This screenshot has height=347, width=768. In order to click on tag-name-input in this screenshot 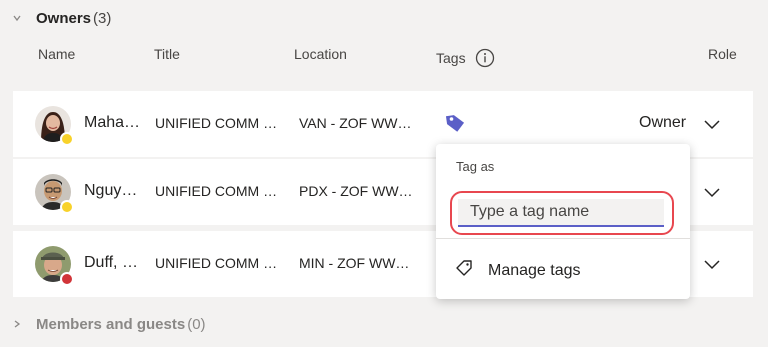, I will do `click(561, 213)`.